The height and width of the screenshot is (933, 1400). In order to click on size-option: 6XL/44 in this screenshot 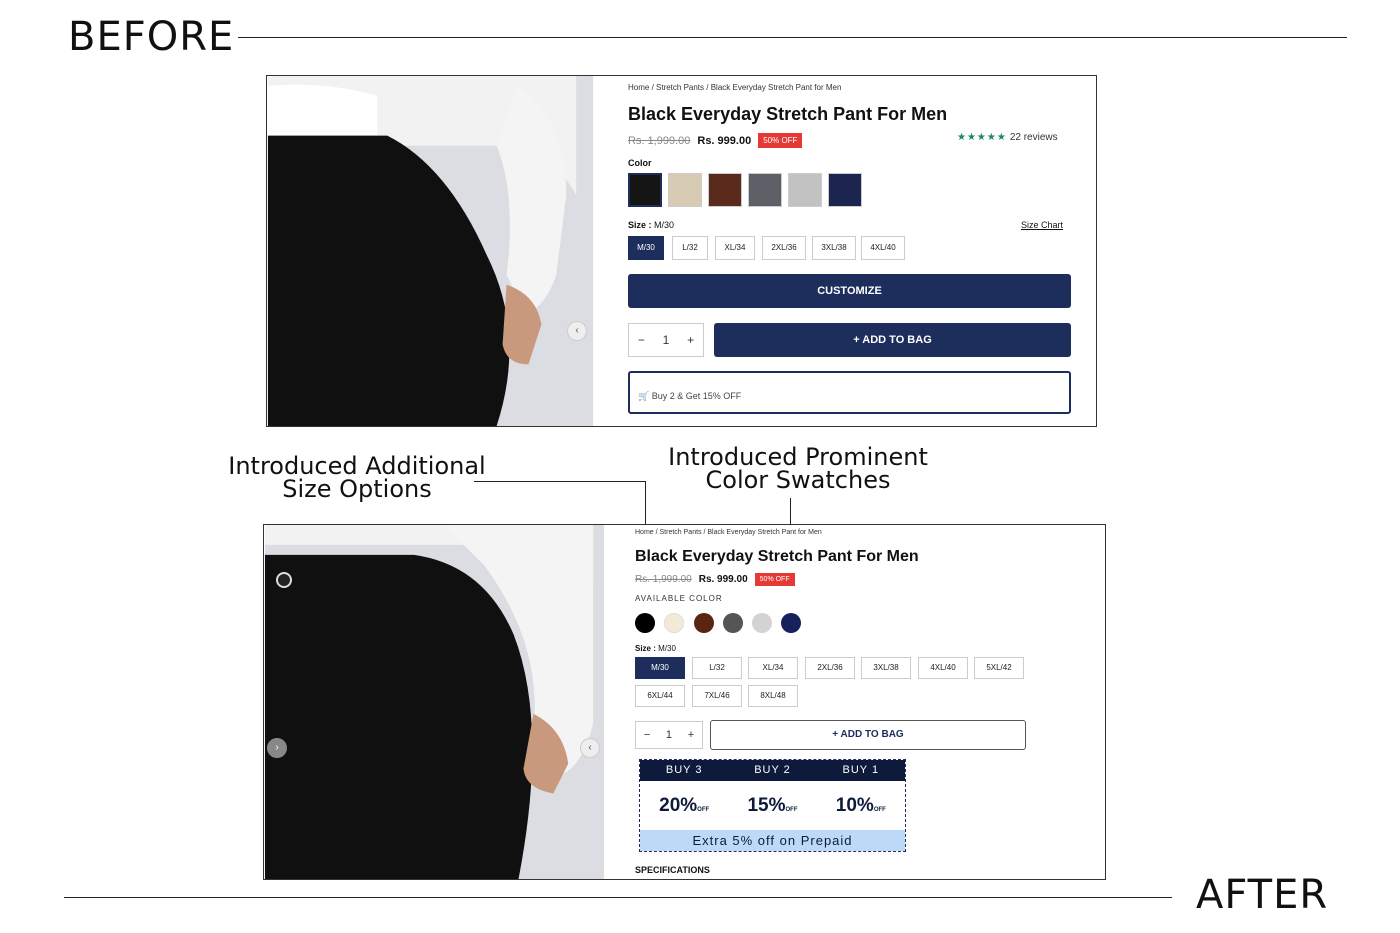, I will do `click(660, 696)`.